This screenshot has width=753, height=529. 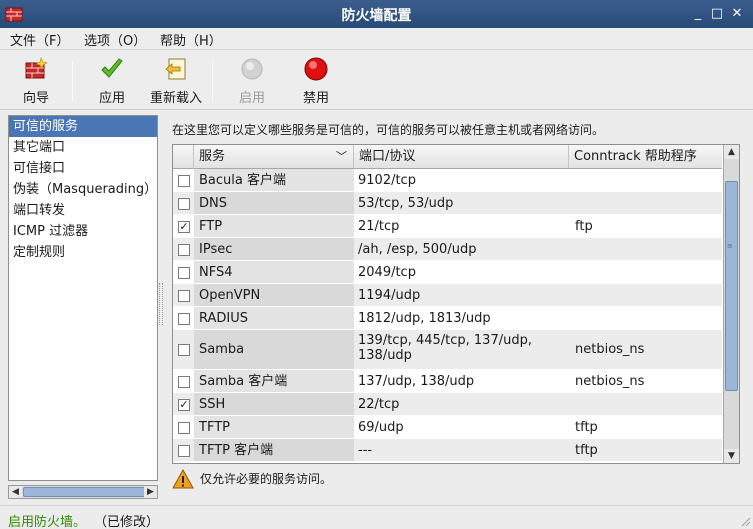 I want to click on sidebar-horizontal-scrollbar: ◀ ▶, so click(x=83, y=492).